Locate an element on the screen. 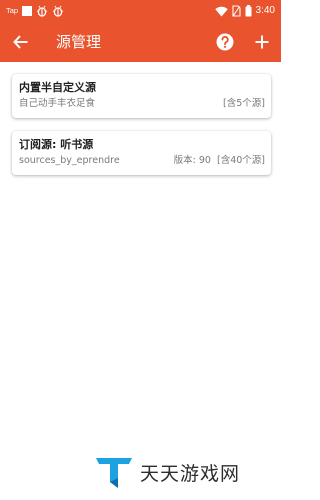 The height and width of the screenshot is (500, 320). source-subtitle: sources_by_eprendre is located at coordinates (69, 160).